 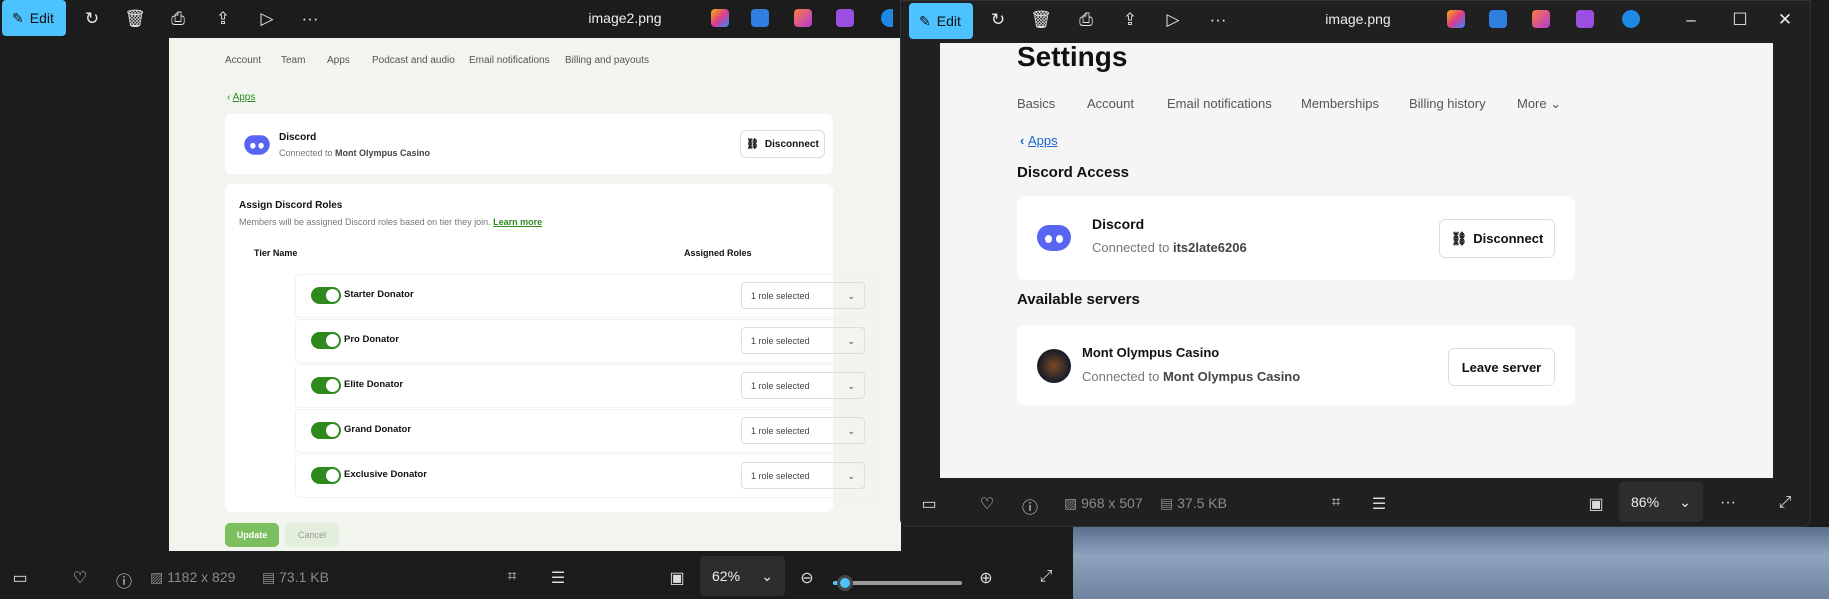 What do you see at coordinates (1740, 20) in the screenshot?
I see `maximize-icon: ☐` at bounding box center [1740, 20].